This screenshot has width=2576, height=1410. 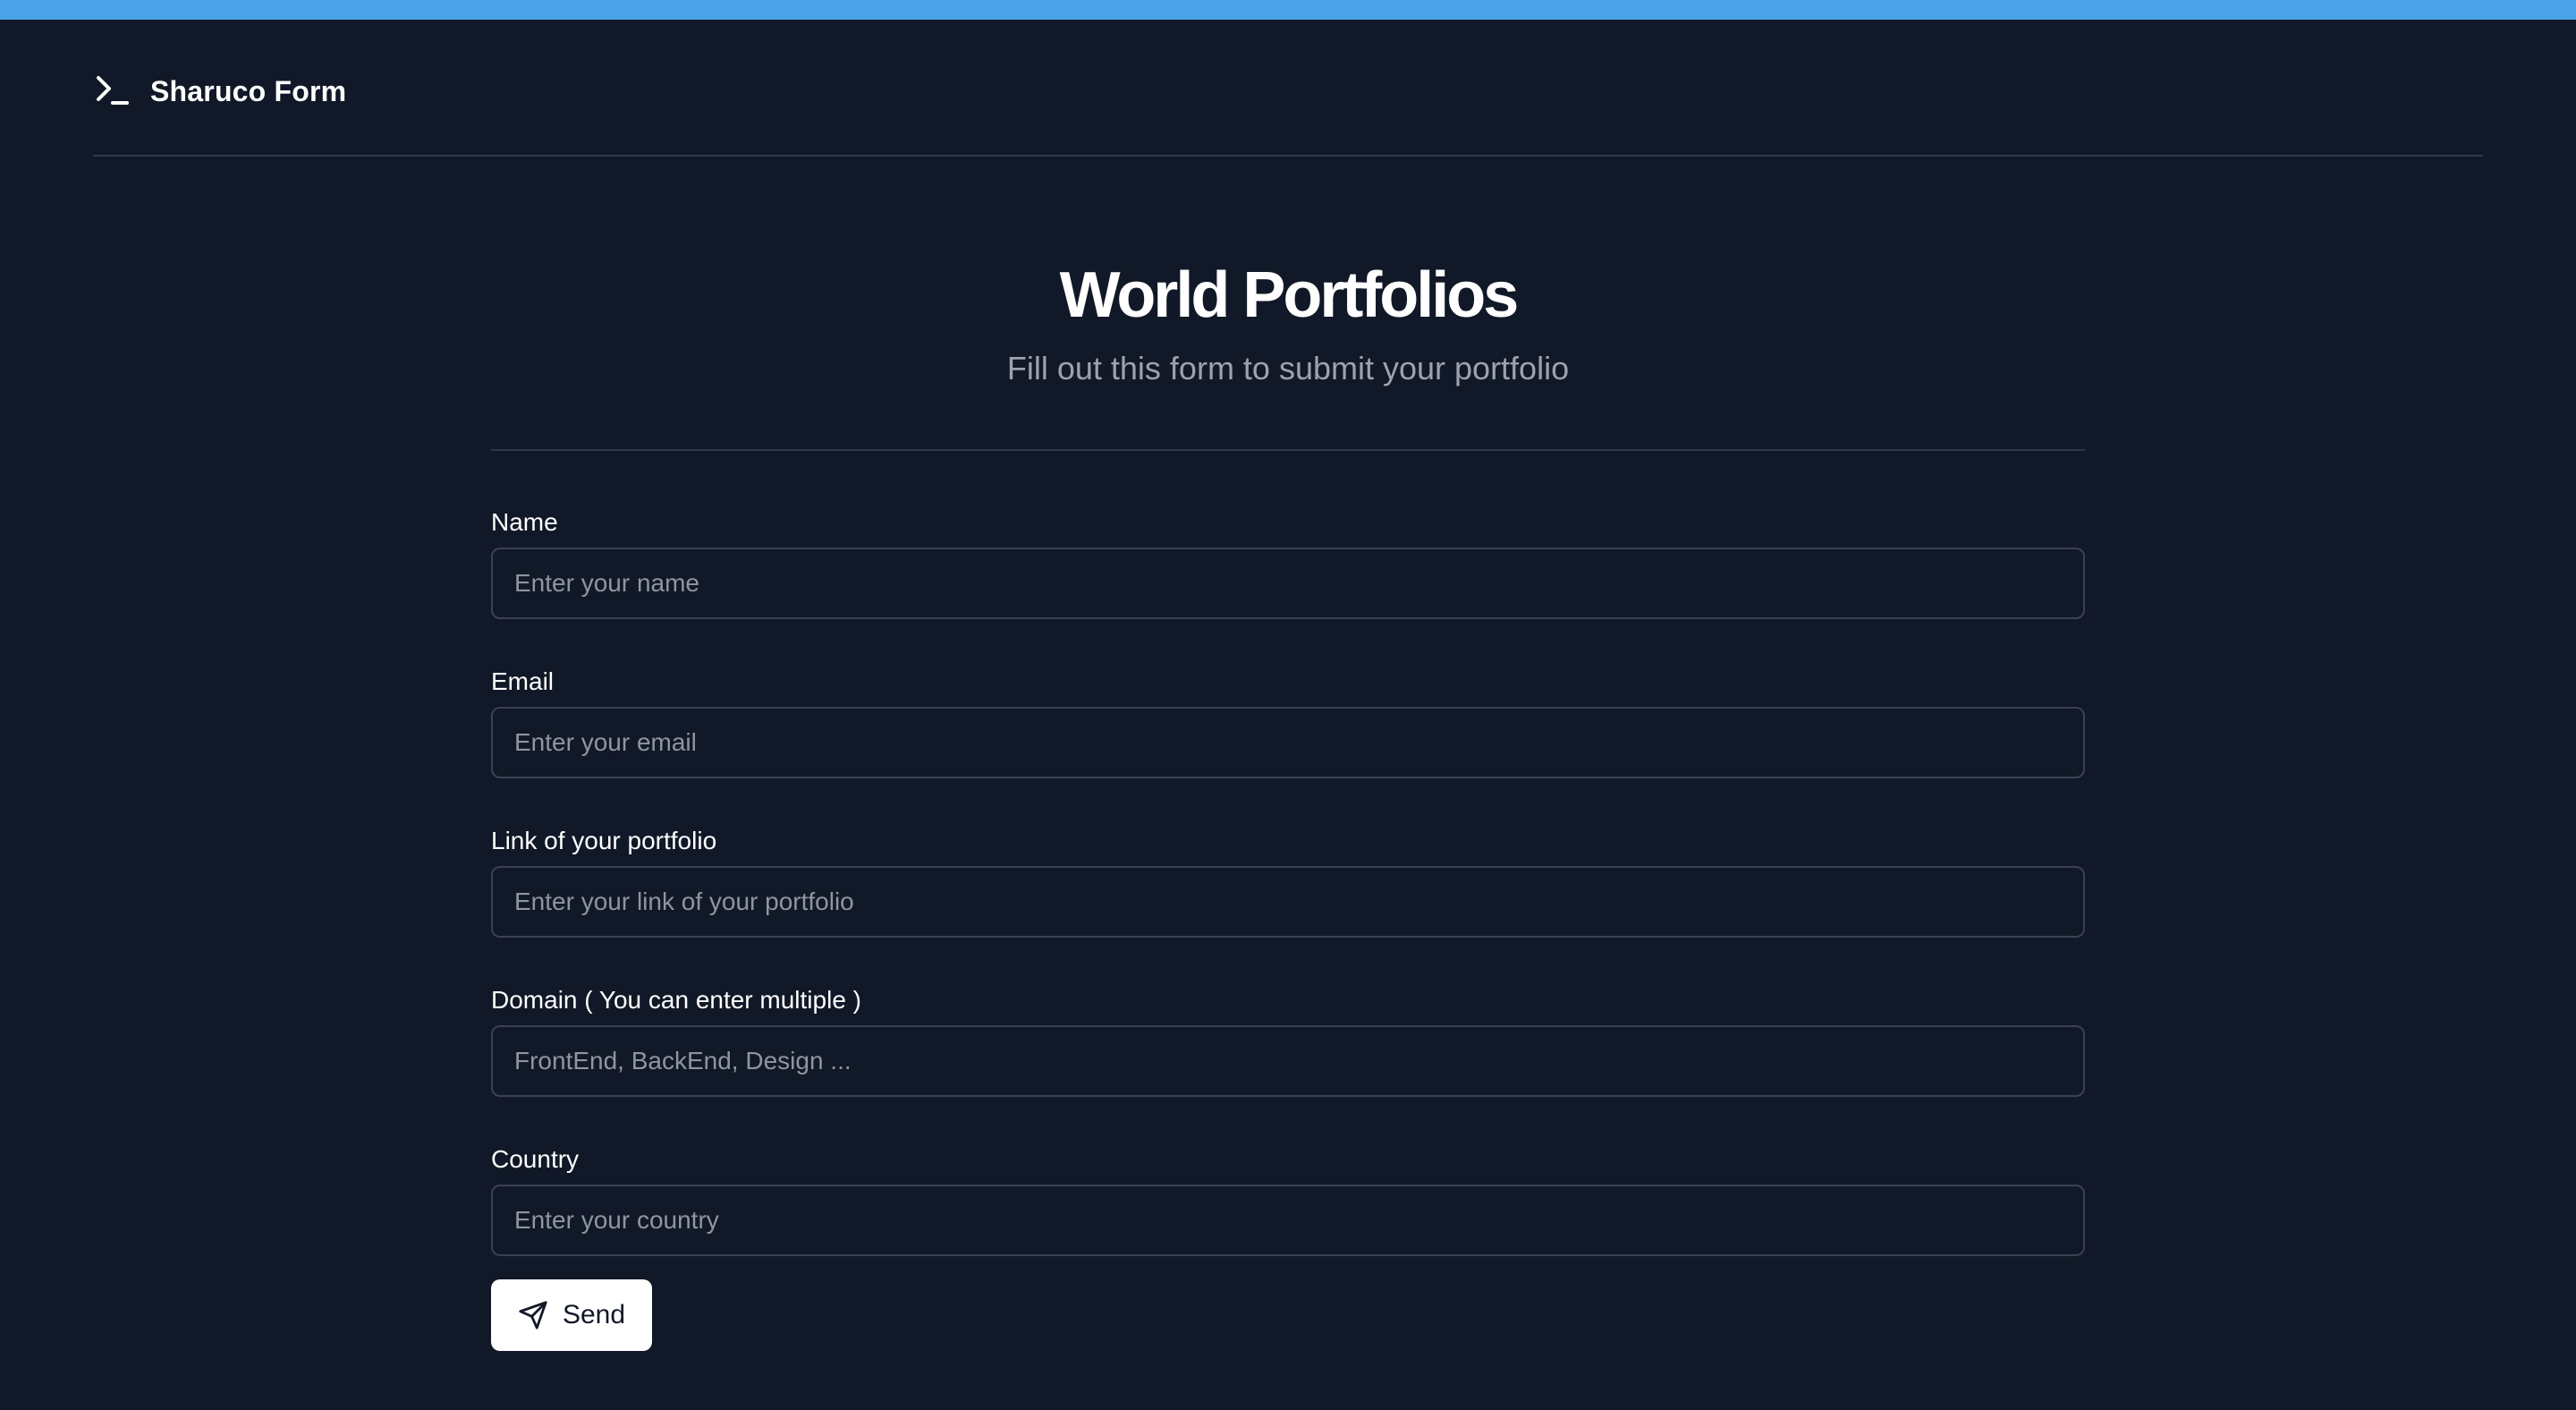 I want to click on page-title: World Portfolios, so click(x=1289, y=295).